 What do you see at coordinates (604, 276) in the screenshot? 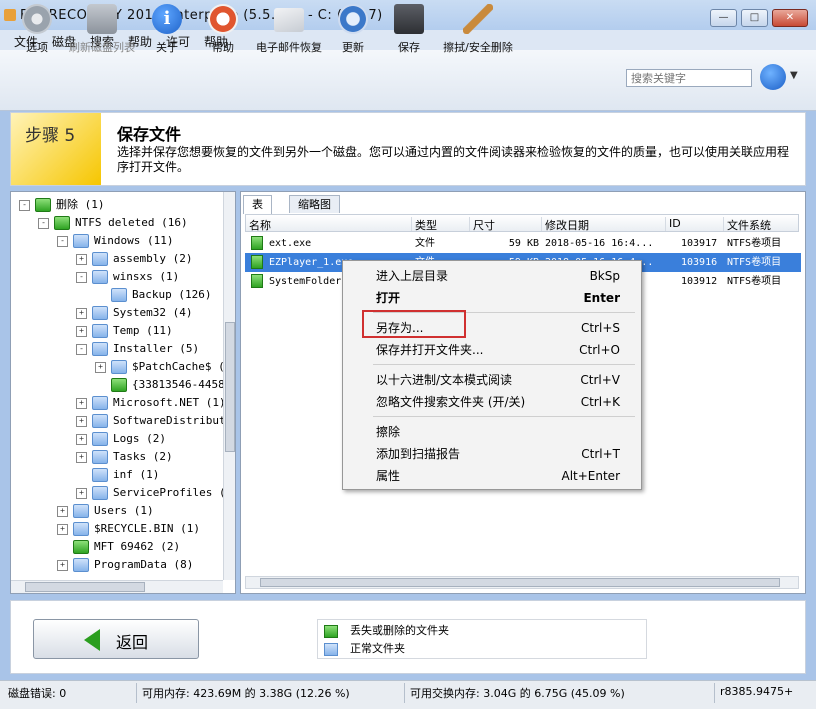
I see `menu-item-shortcut: BkSp` at bounding box center [604, 276].